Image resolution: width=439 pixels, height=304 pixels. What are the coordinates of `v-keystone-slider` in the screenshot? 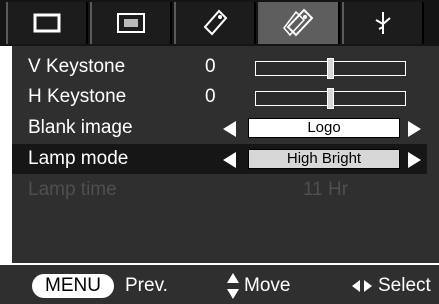 It's located at (330, 68).